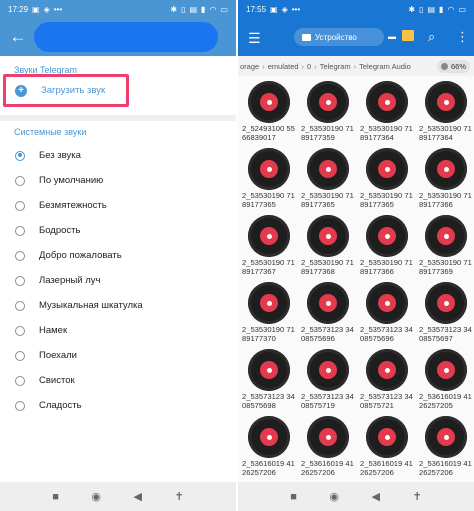  I want to click on search-icon: ⌕, so click(431, 37).